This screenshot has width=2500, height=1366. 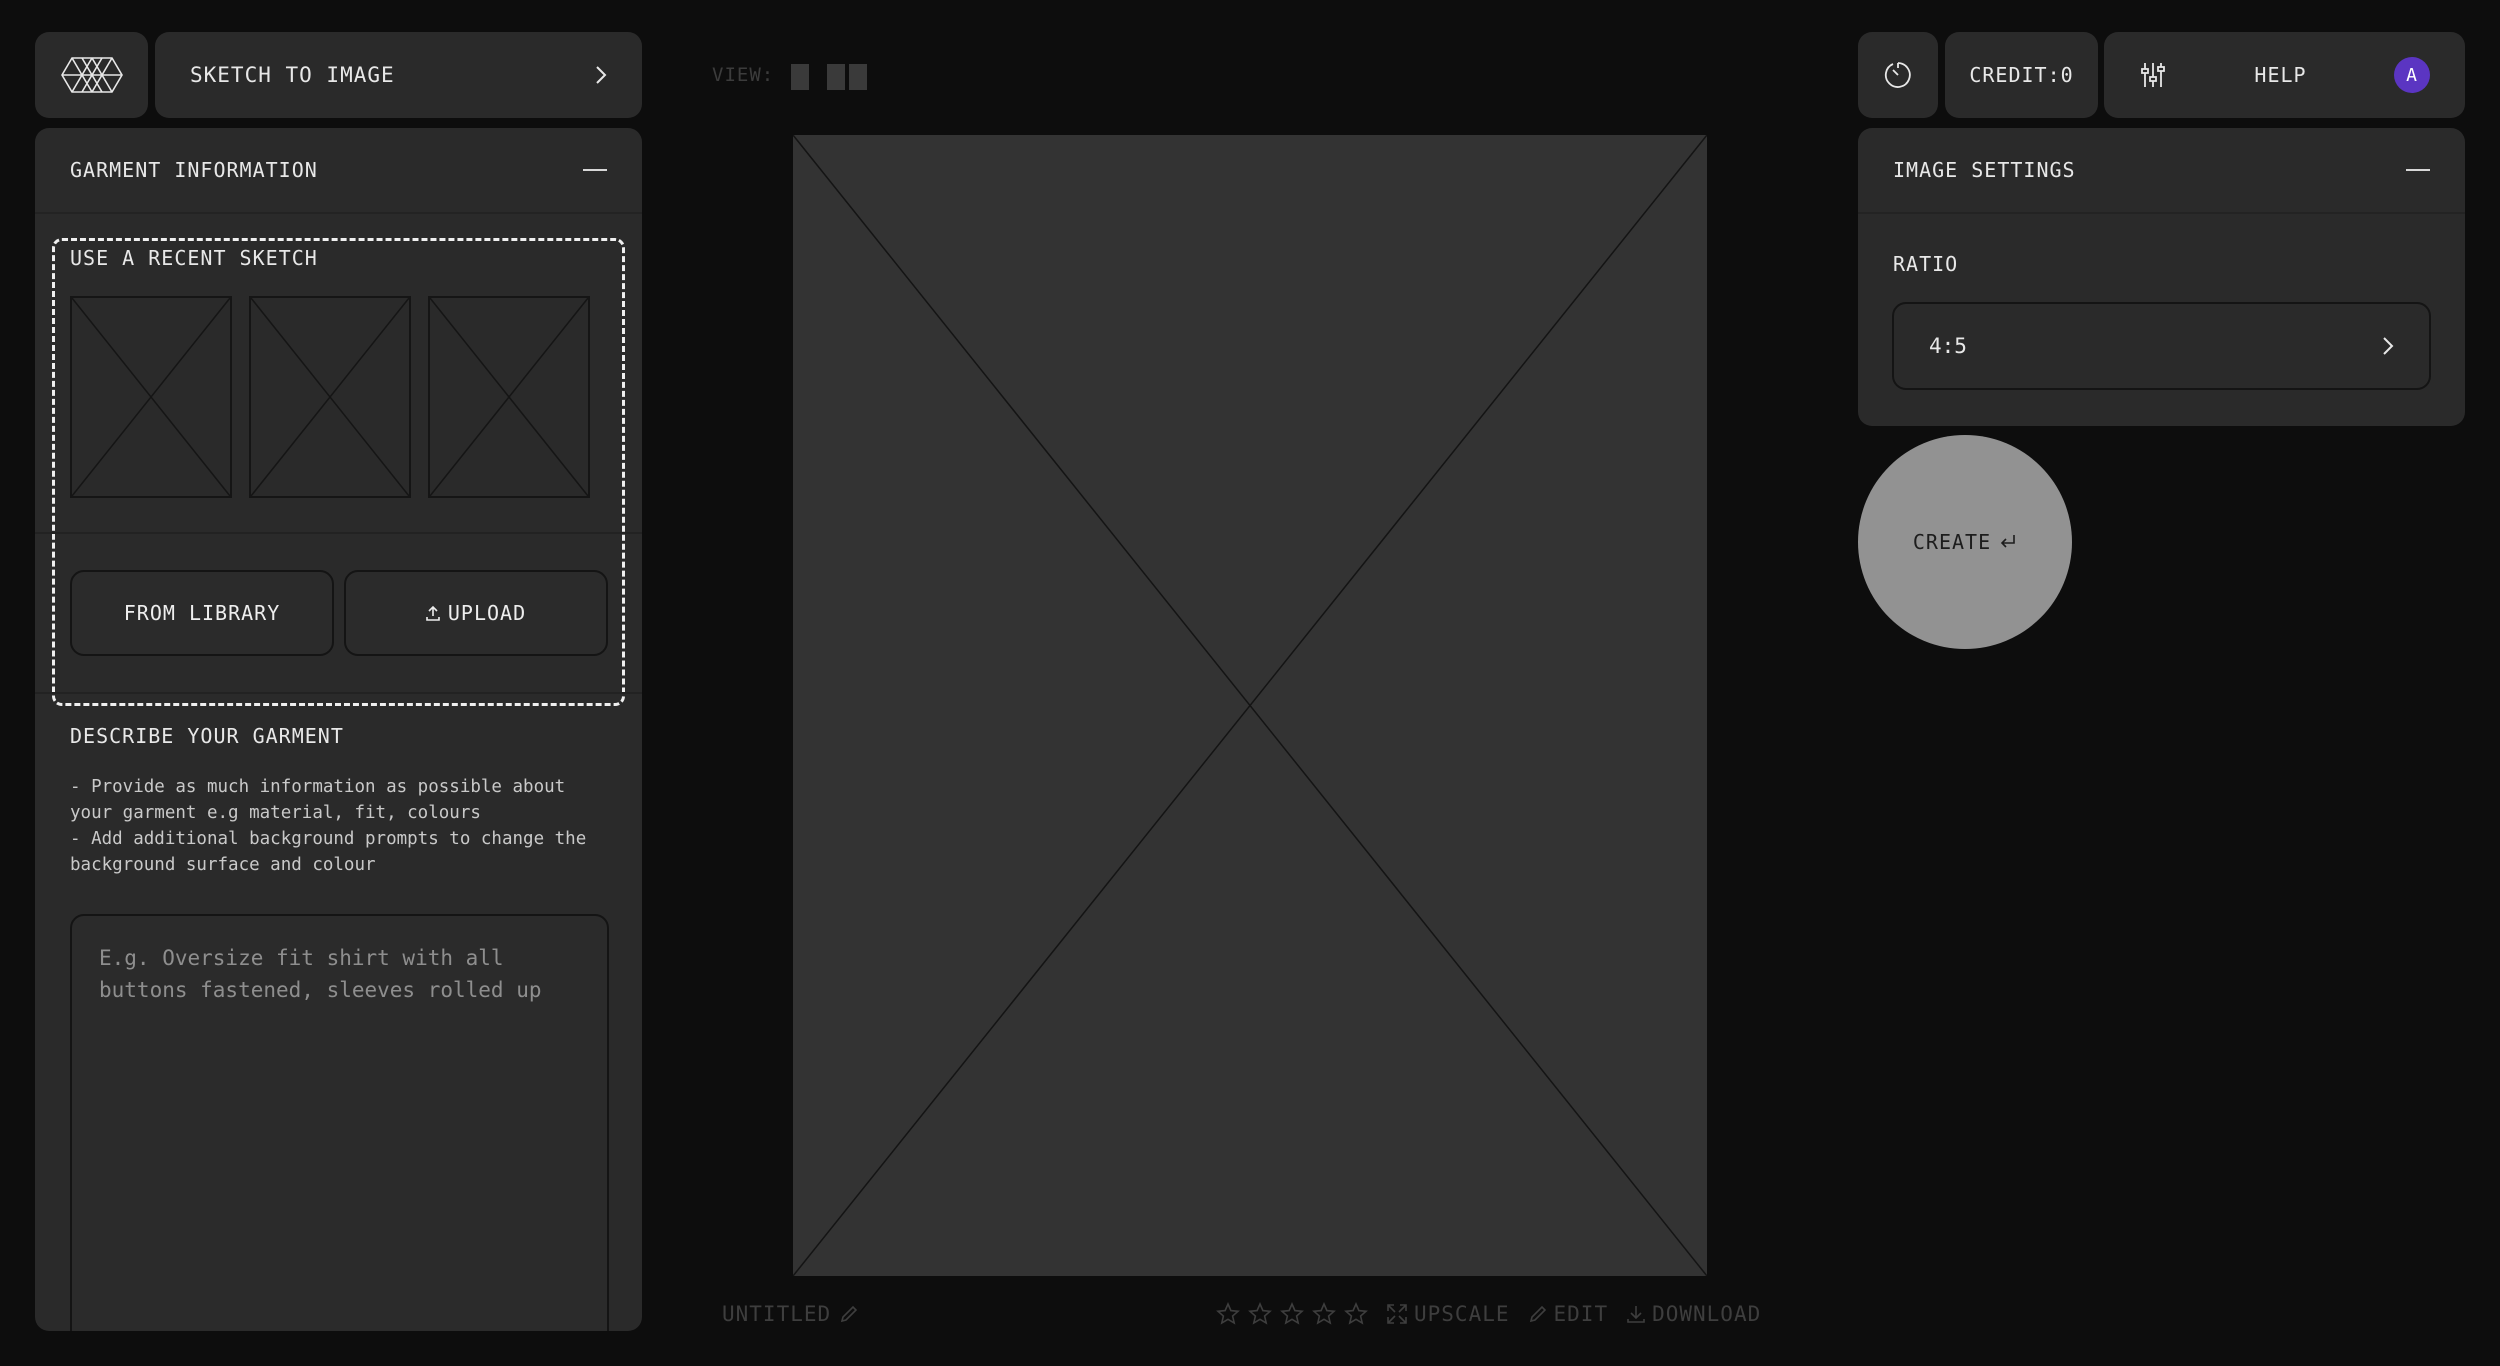 I want to click on garment-panel-header: GARMENT INFORMATION, so click(x=338, y=171).